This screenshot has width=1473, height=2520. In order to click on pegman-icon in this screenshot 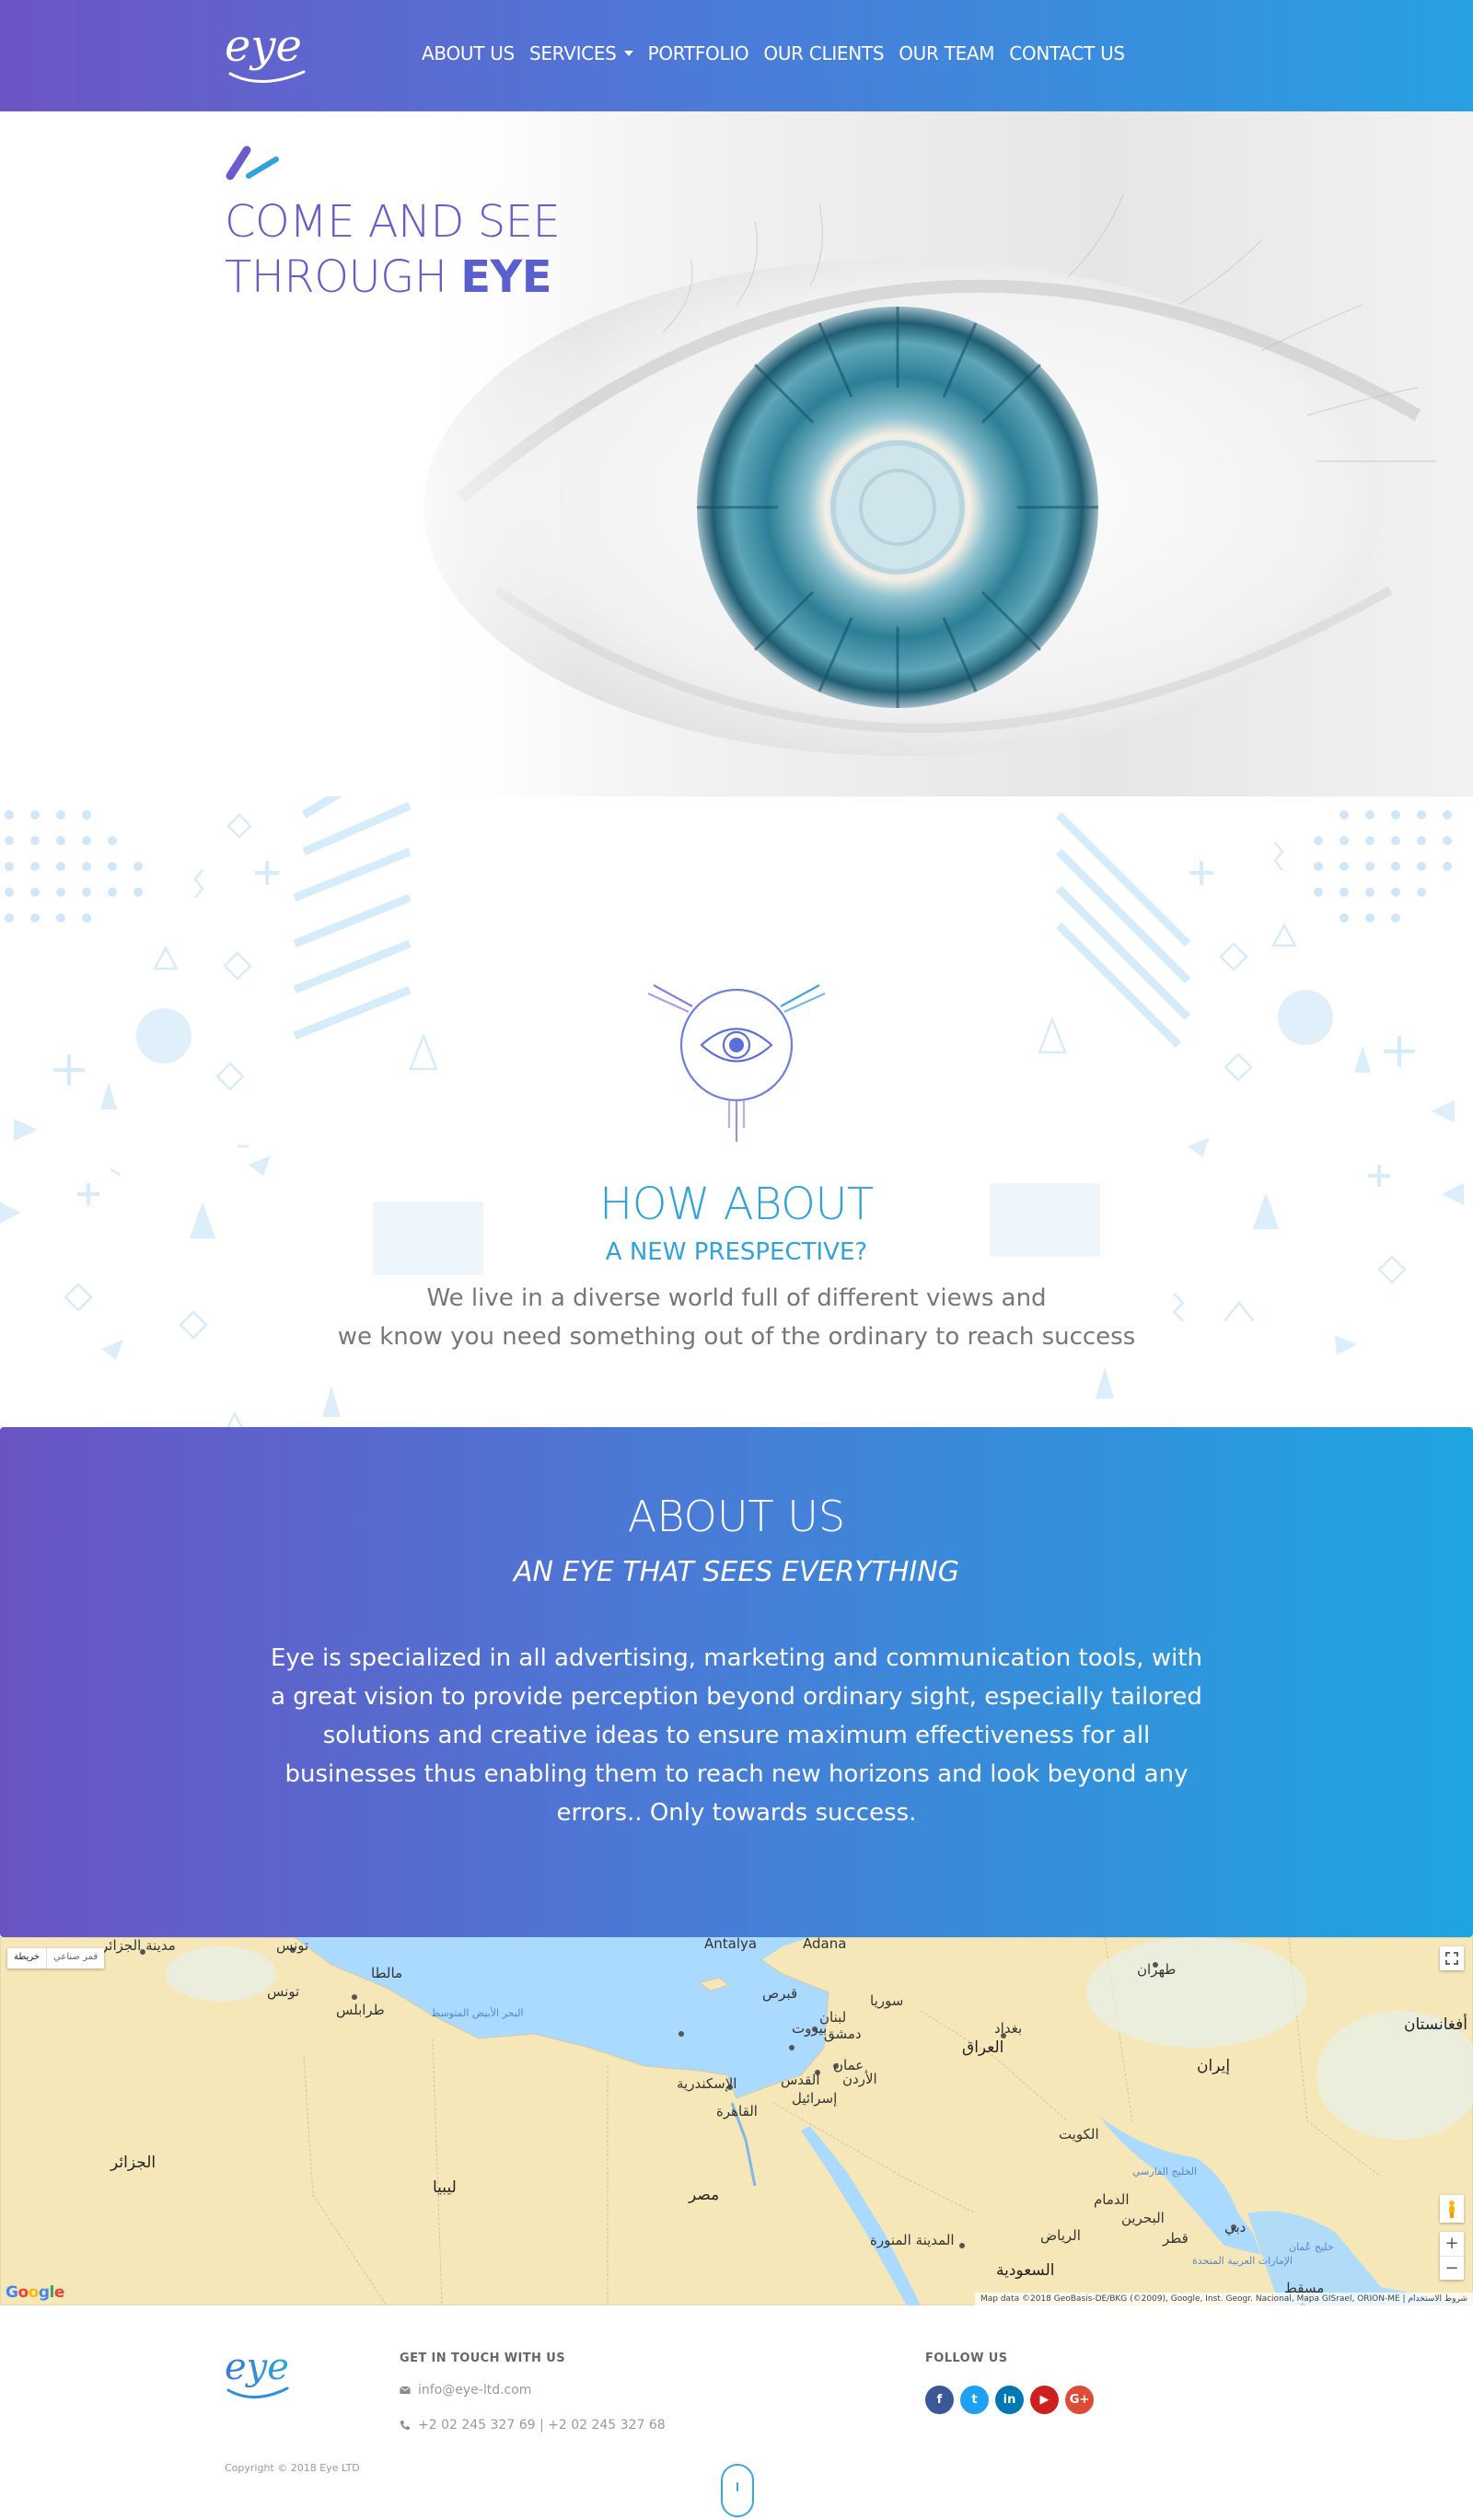, I will do `click(1452, 2209)`.